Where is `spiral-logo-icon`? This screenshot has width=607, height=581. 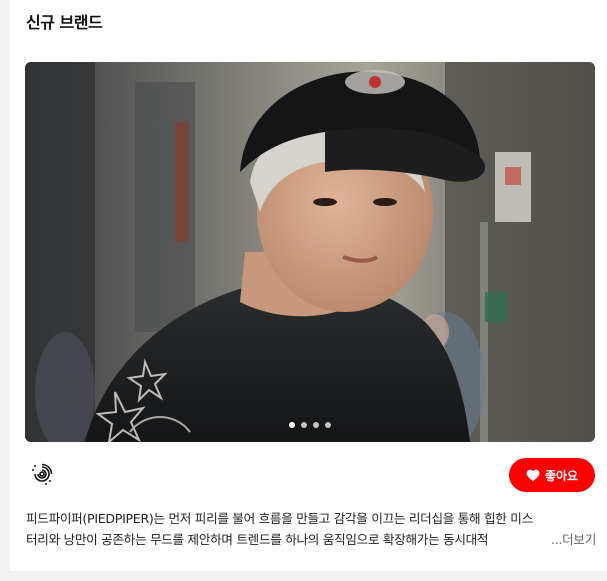 spiral-logo-icon is located at coordinates (42, 474).